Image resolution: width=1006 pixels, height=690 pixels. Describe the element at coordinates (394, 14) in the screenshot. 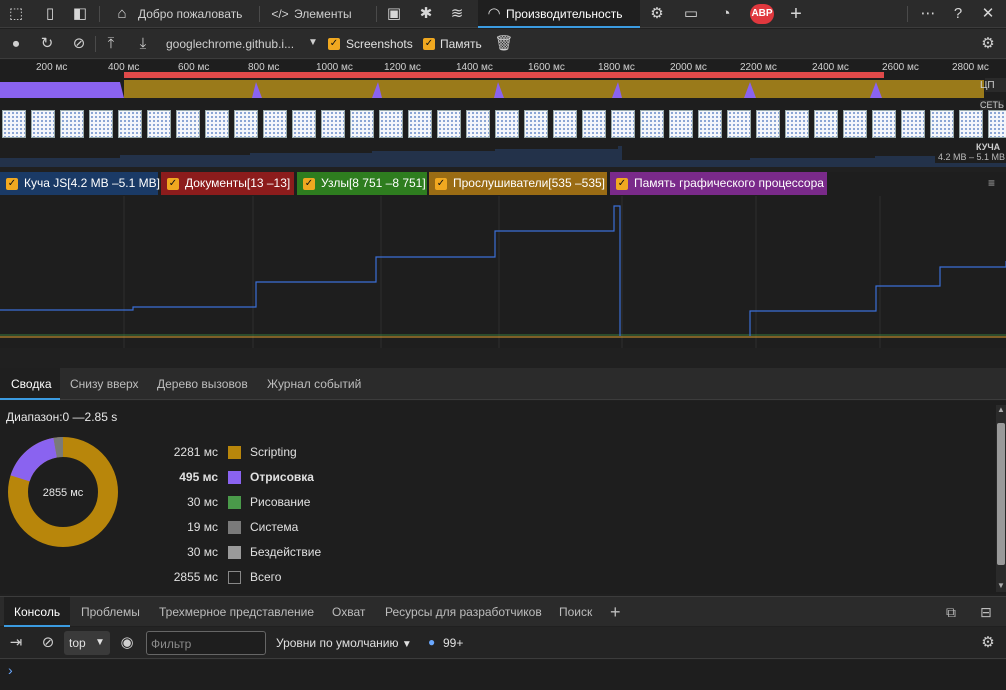

I see `console-icon: ▣` at that location.